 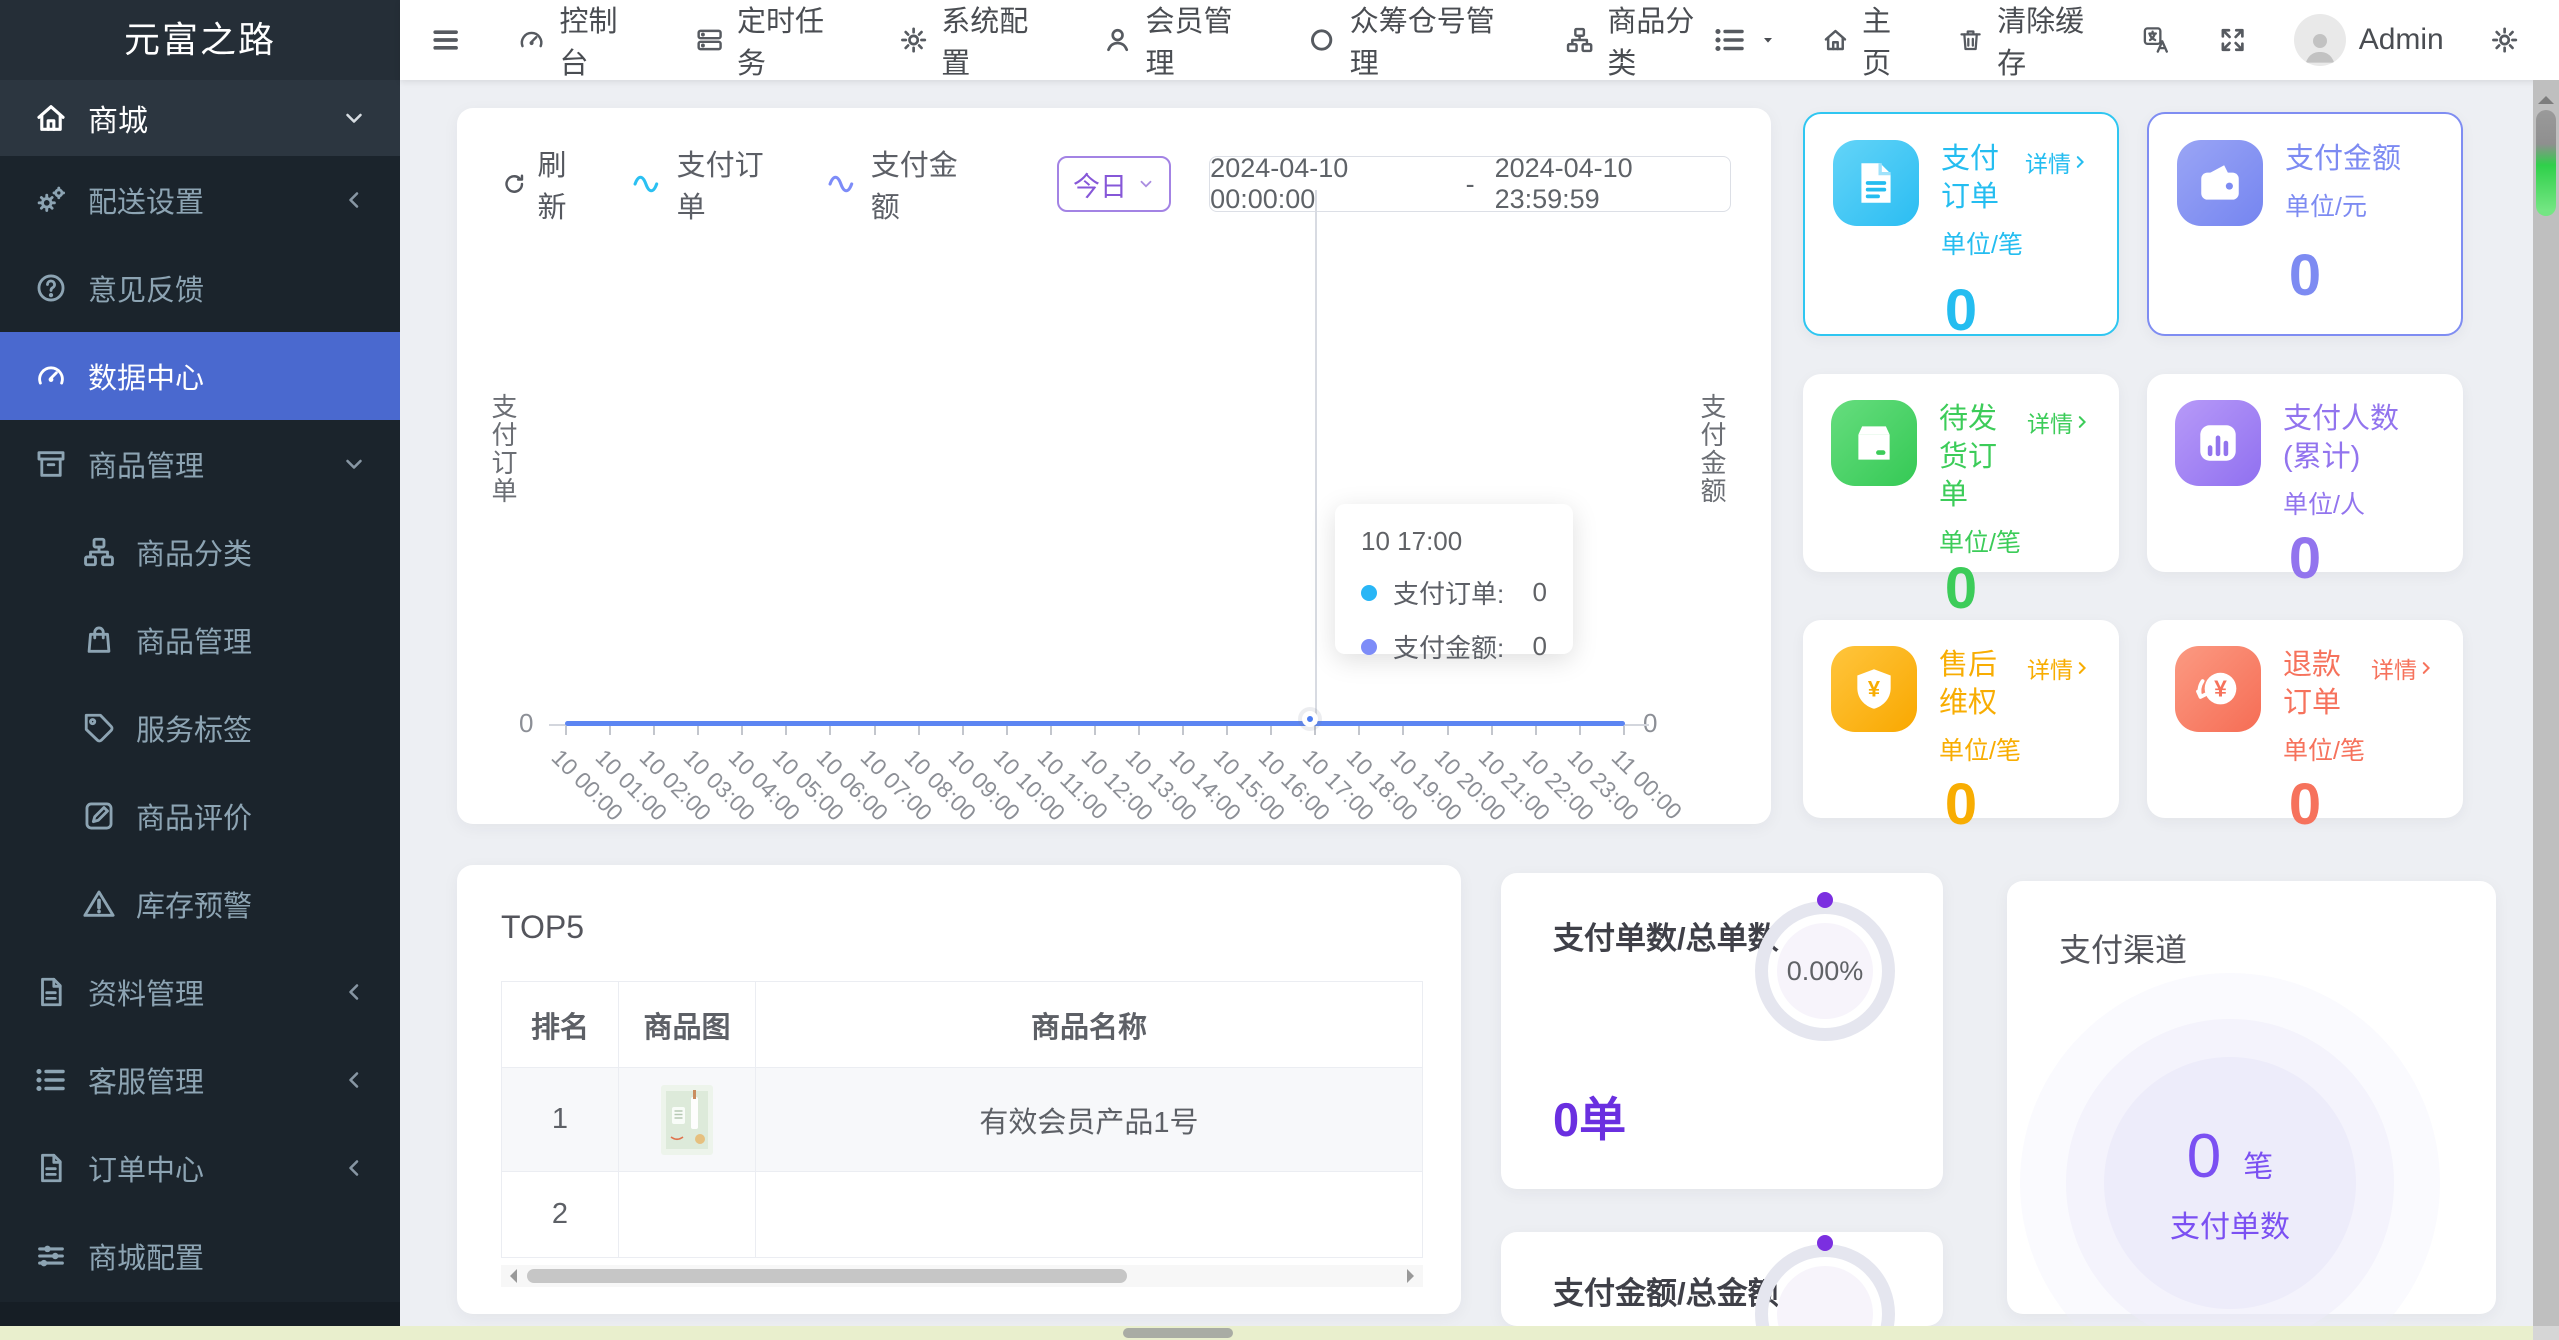 What do you see at coordinates (1279, 1333) in the screenshot?
I see `horizontal-scrollbar` at bounding box center [1279, 1333].